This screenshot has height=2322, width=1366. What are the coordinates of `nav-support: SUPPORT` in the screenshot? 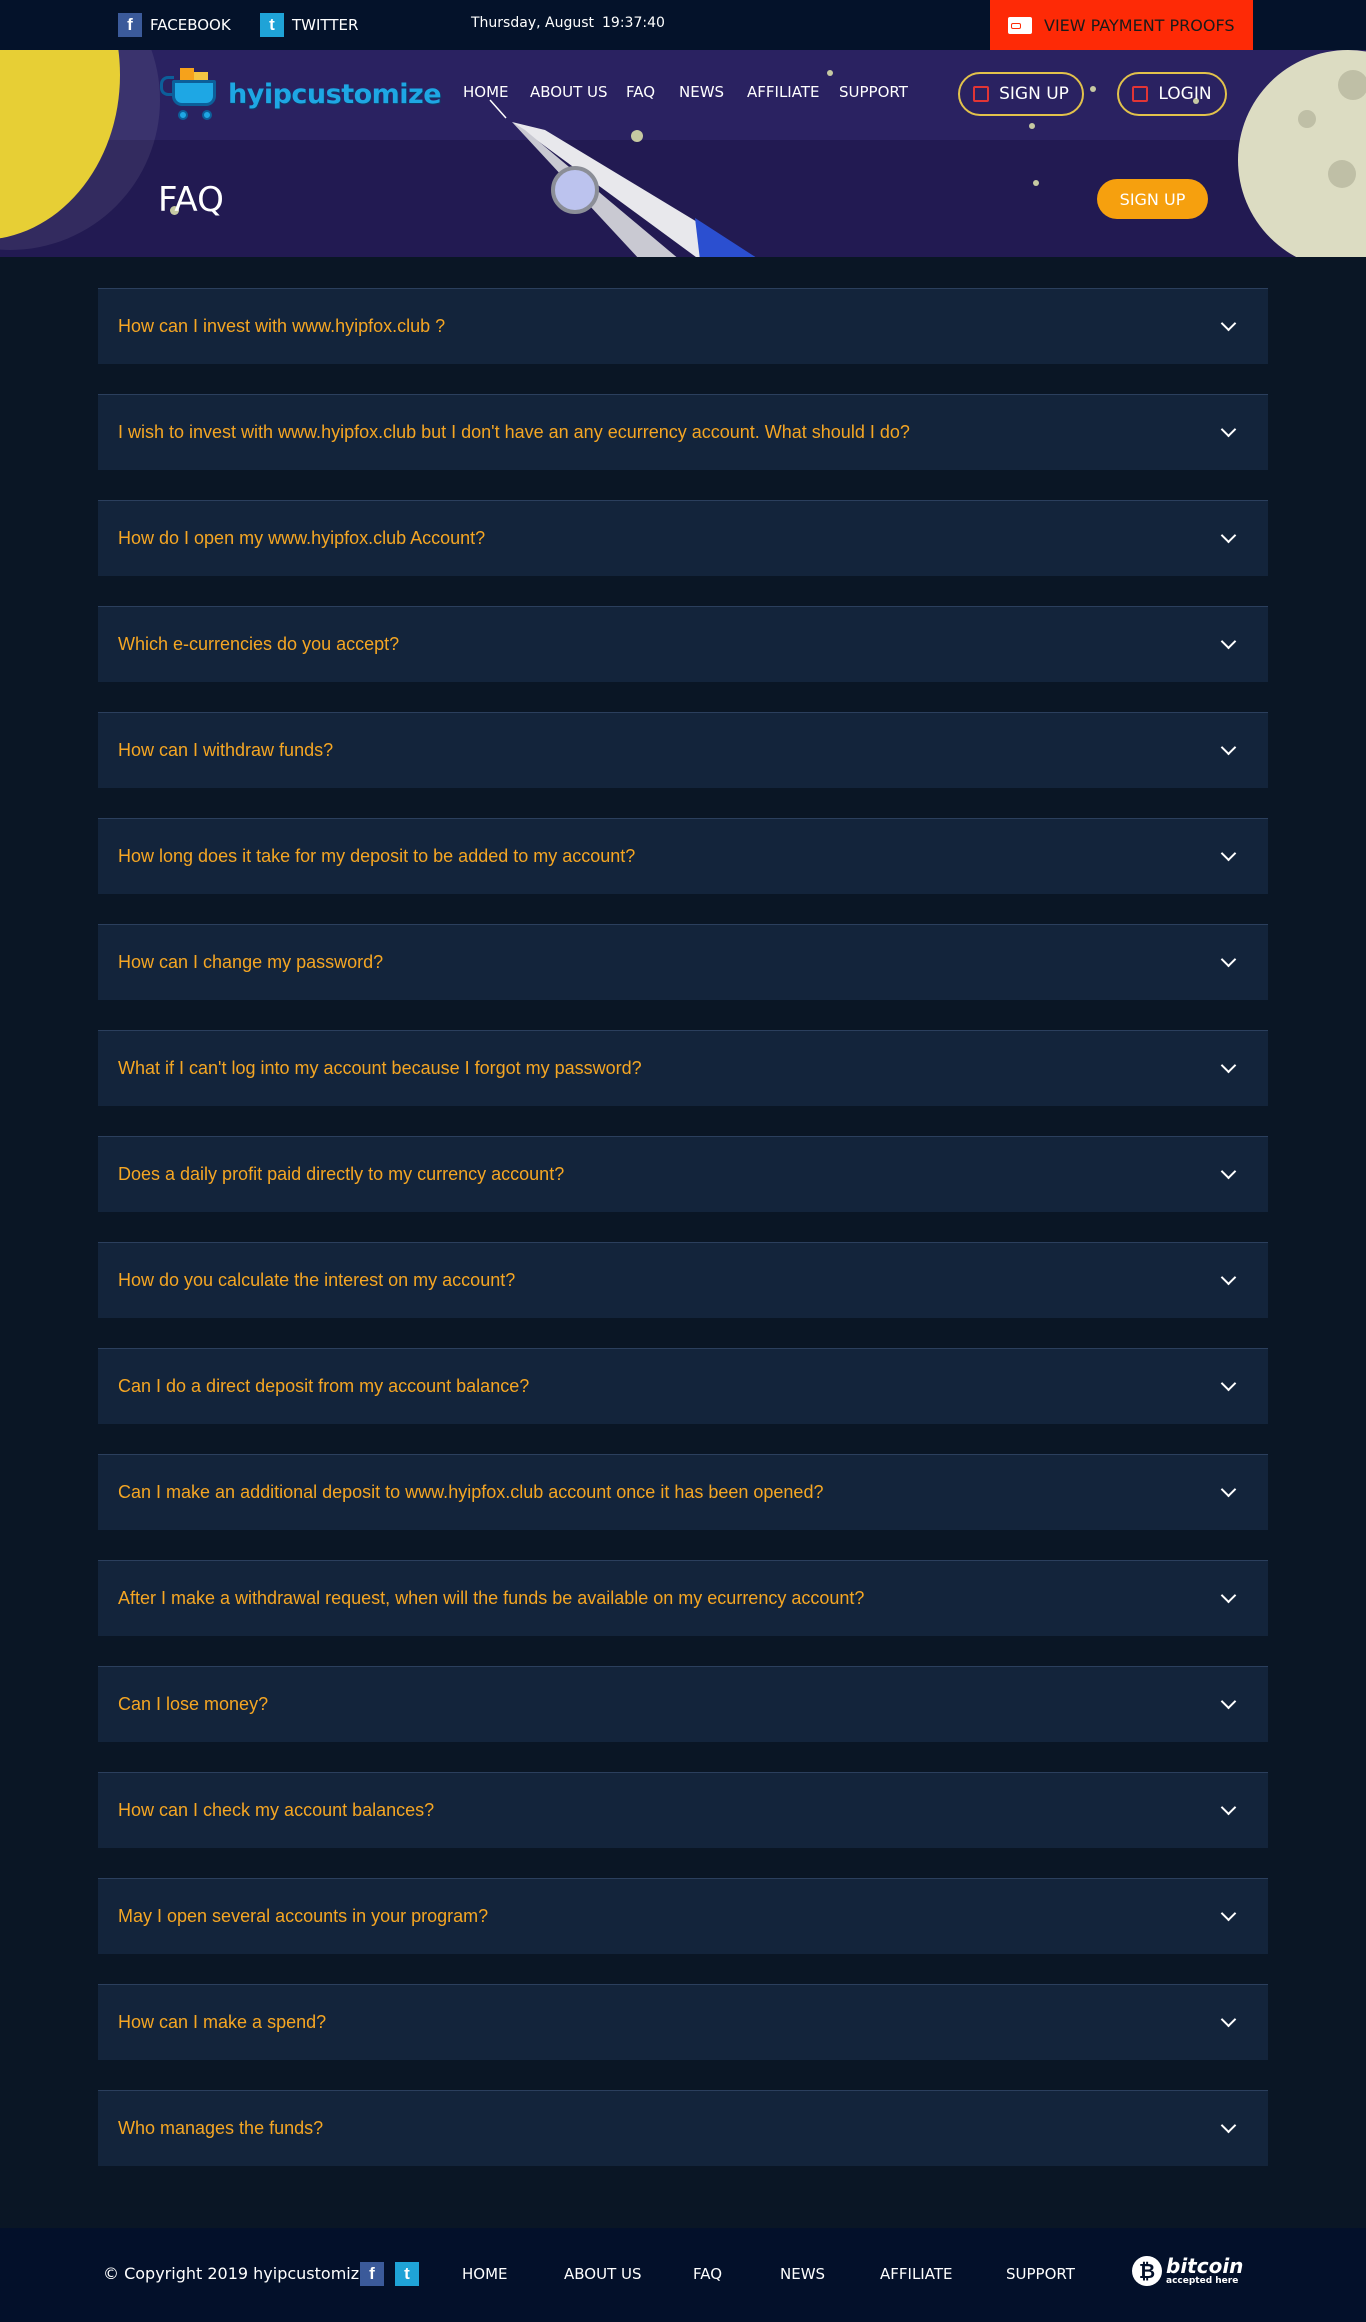 It's located at (873, 92).